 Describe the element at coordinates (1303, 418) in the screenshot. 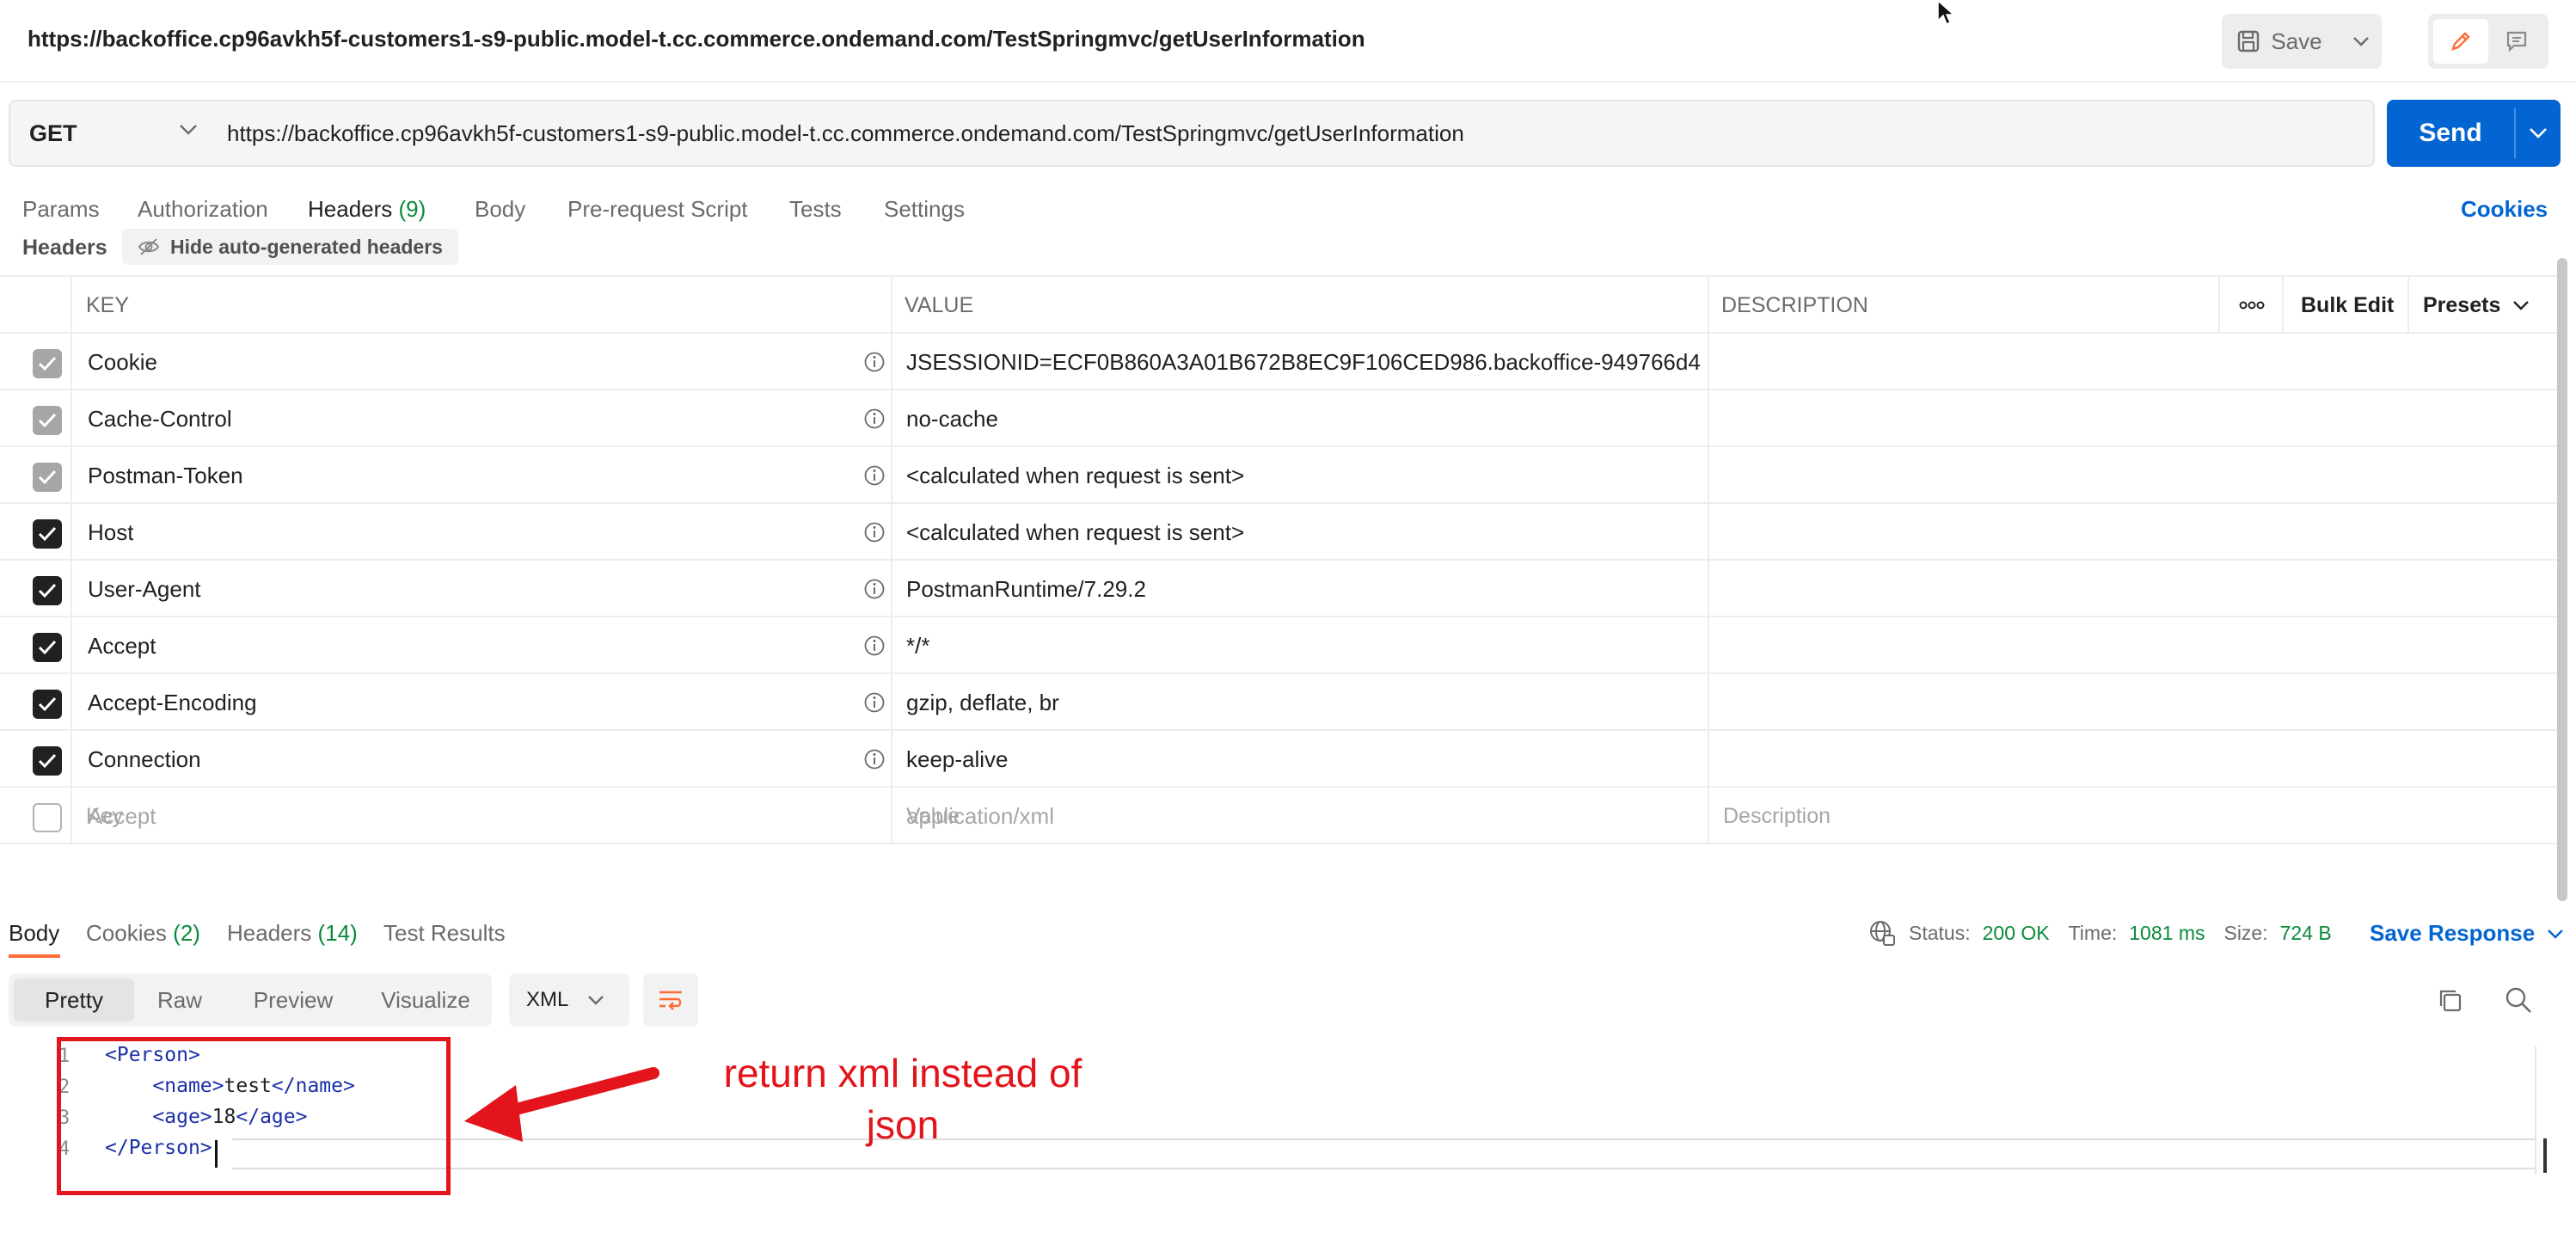

I see `header-value: no-cache` at that location.